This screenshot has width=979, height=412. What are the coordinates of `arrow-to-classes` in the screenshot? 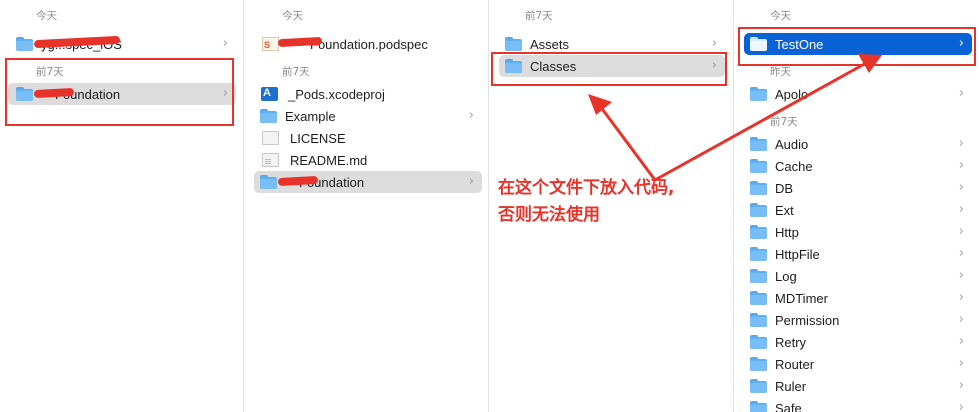 It's located at (627, 143).